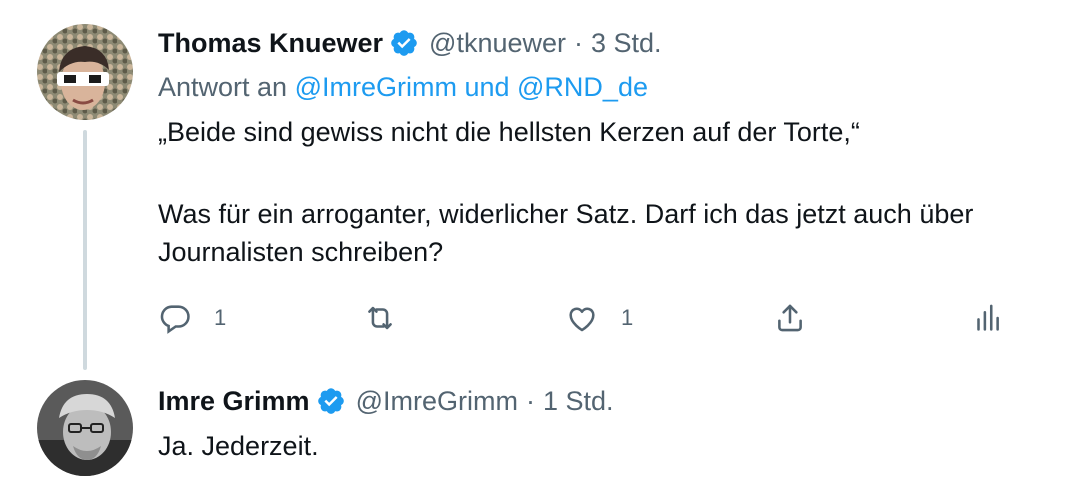 The image size is (1088, 492). I want to click on analytics-icon, so click(988, 317).